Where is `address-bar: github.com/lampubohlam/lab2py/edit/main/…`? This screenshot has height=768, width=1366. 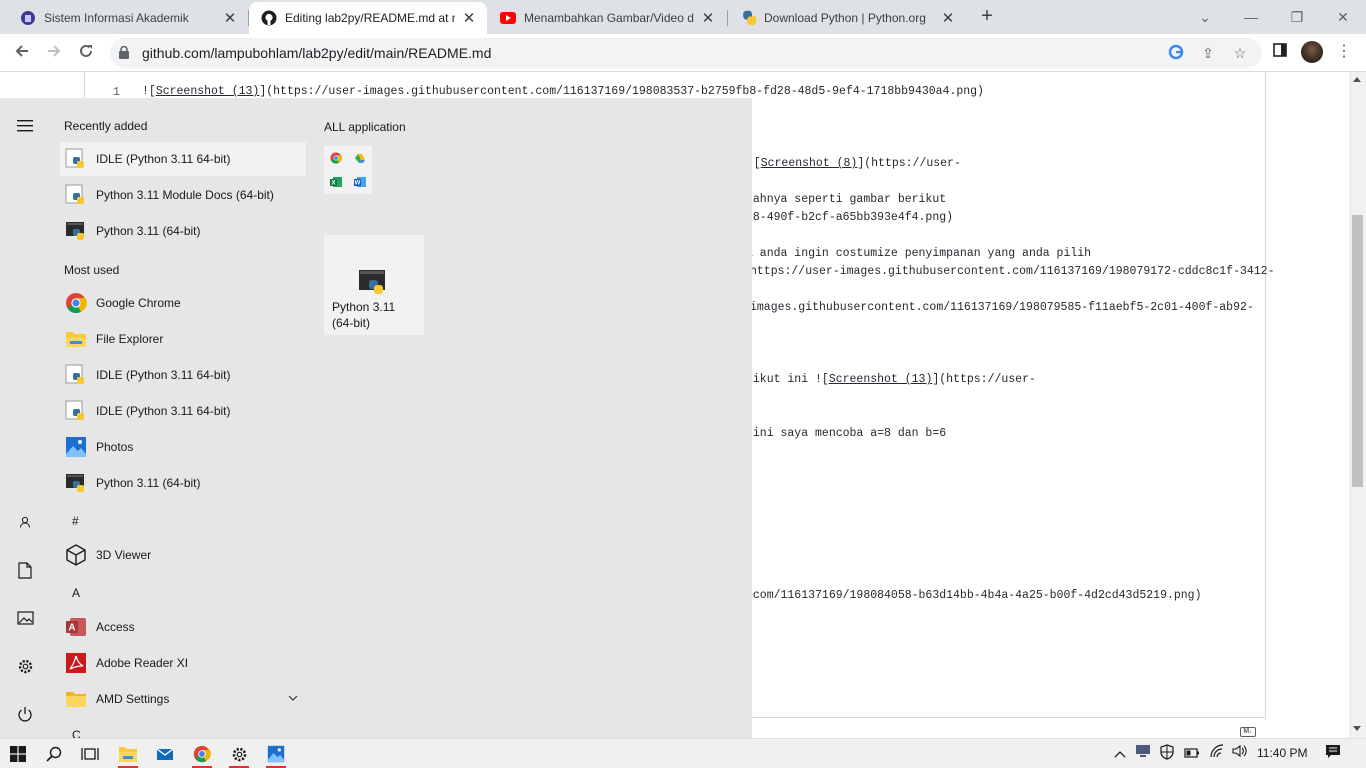 address-bar: github.com/lampubohlam/lab2py/edit/main/… is located at coordinates (686, 53).